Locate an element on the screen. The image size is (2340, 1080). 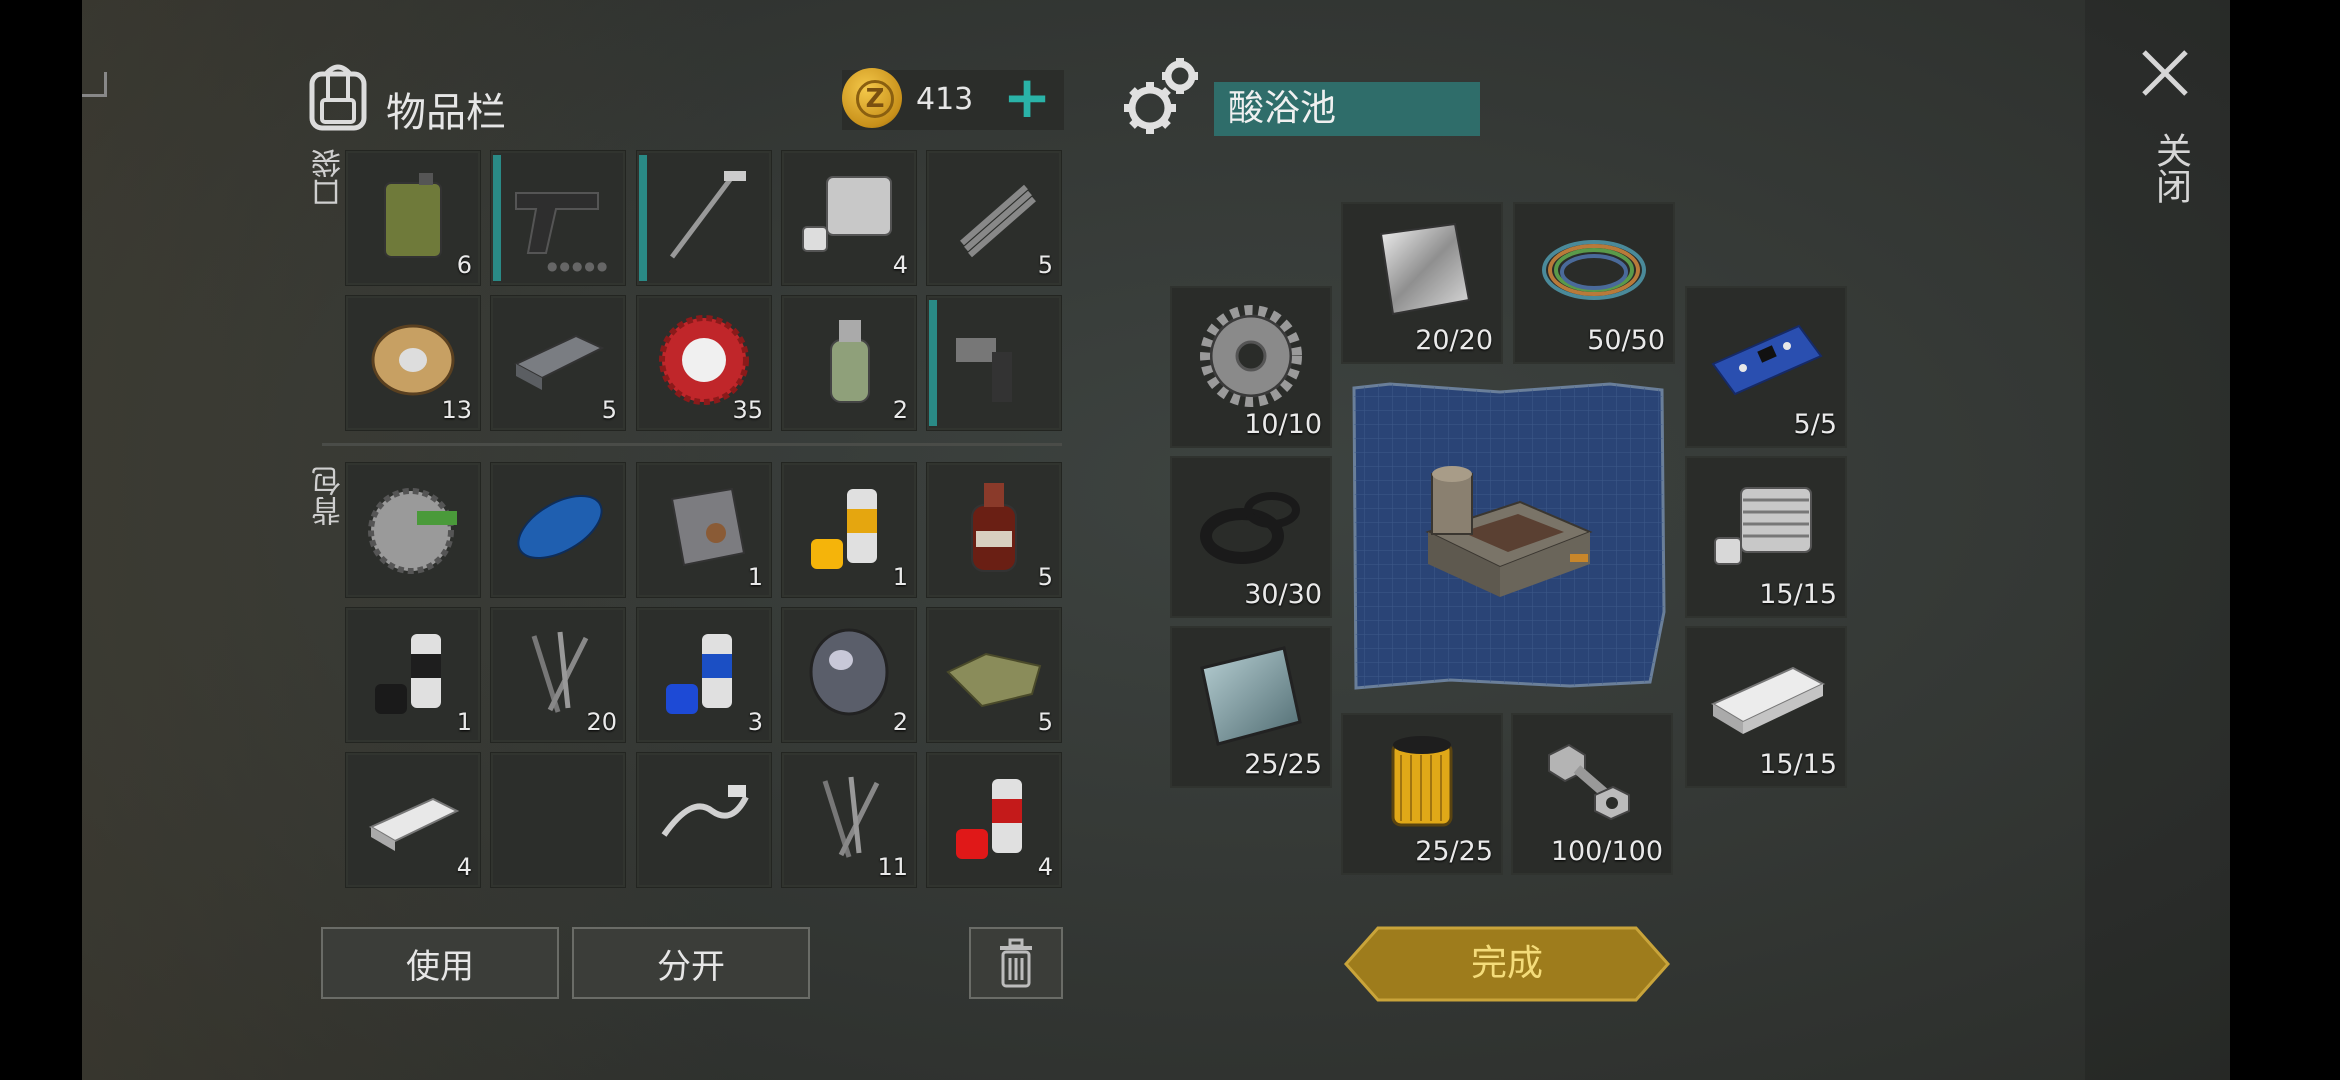
add-coins-button: + is located at coordinates (1027, 98).